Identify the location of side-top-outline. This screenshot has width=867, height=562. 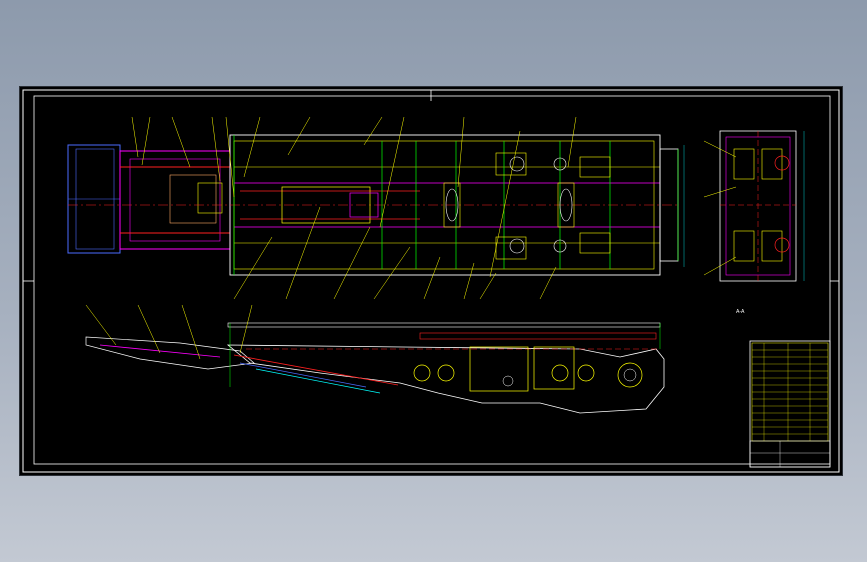
(444, 325).